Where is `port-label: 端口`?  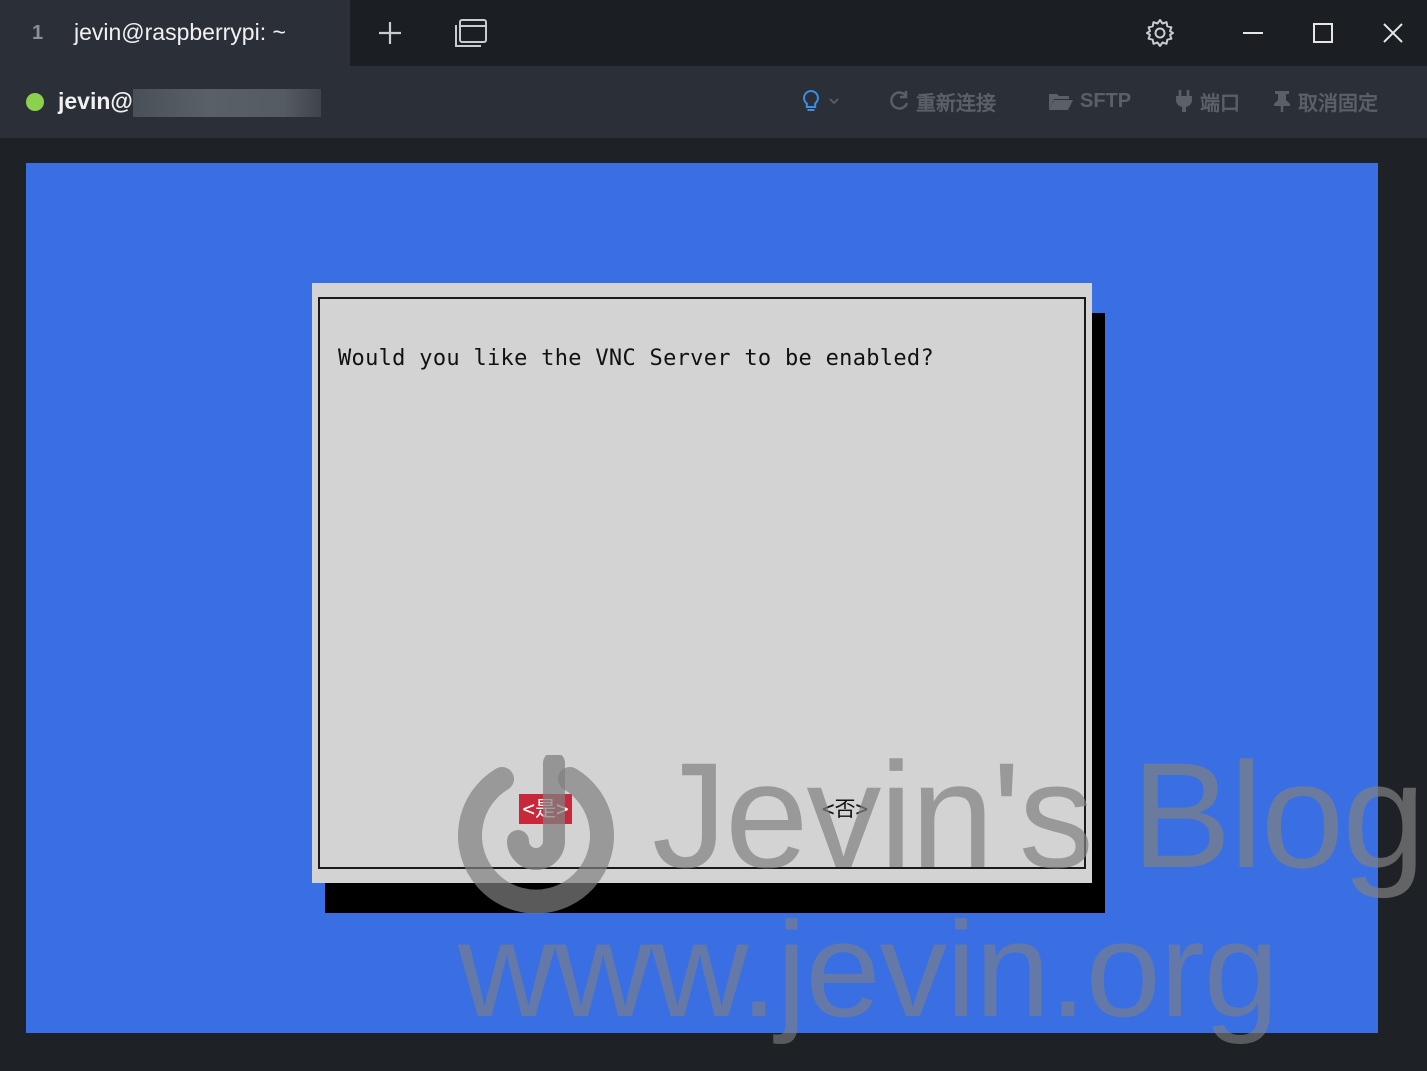
port-label: 端口 is located at coordinates (1220, 103).